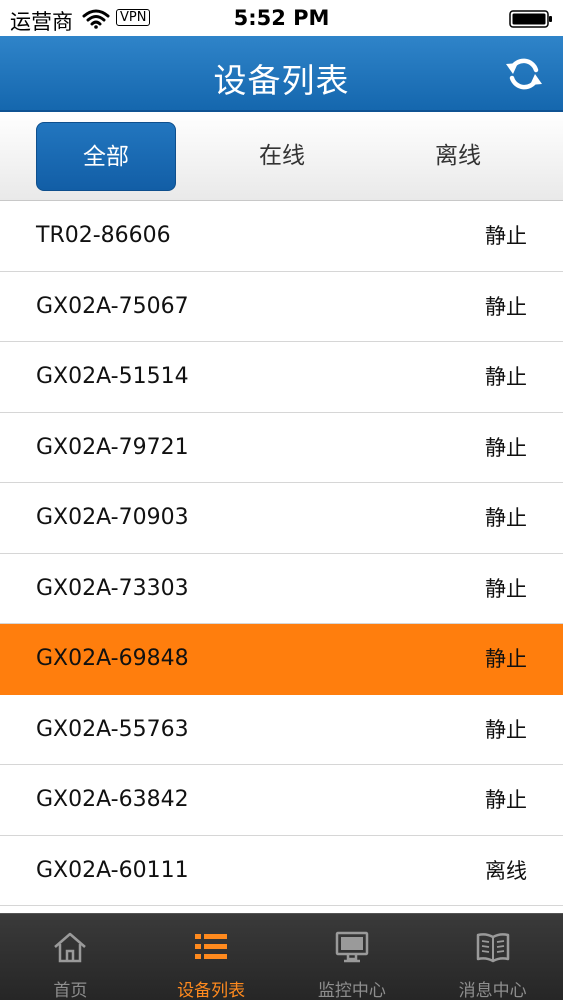  What do you see at coordinates (281, 236) in the screenshot?
I see `device-row: TR02-86606 静止` at bounding box center [281, 236].